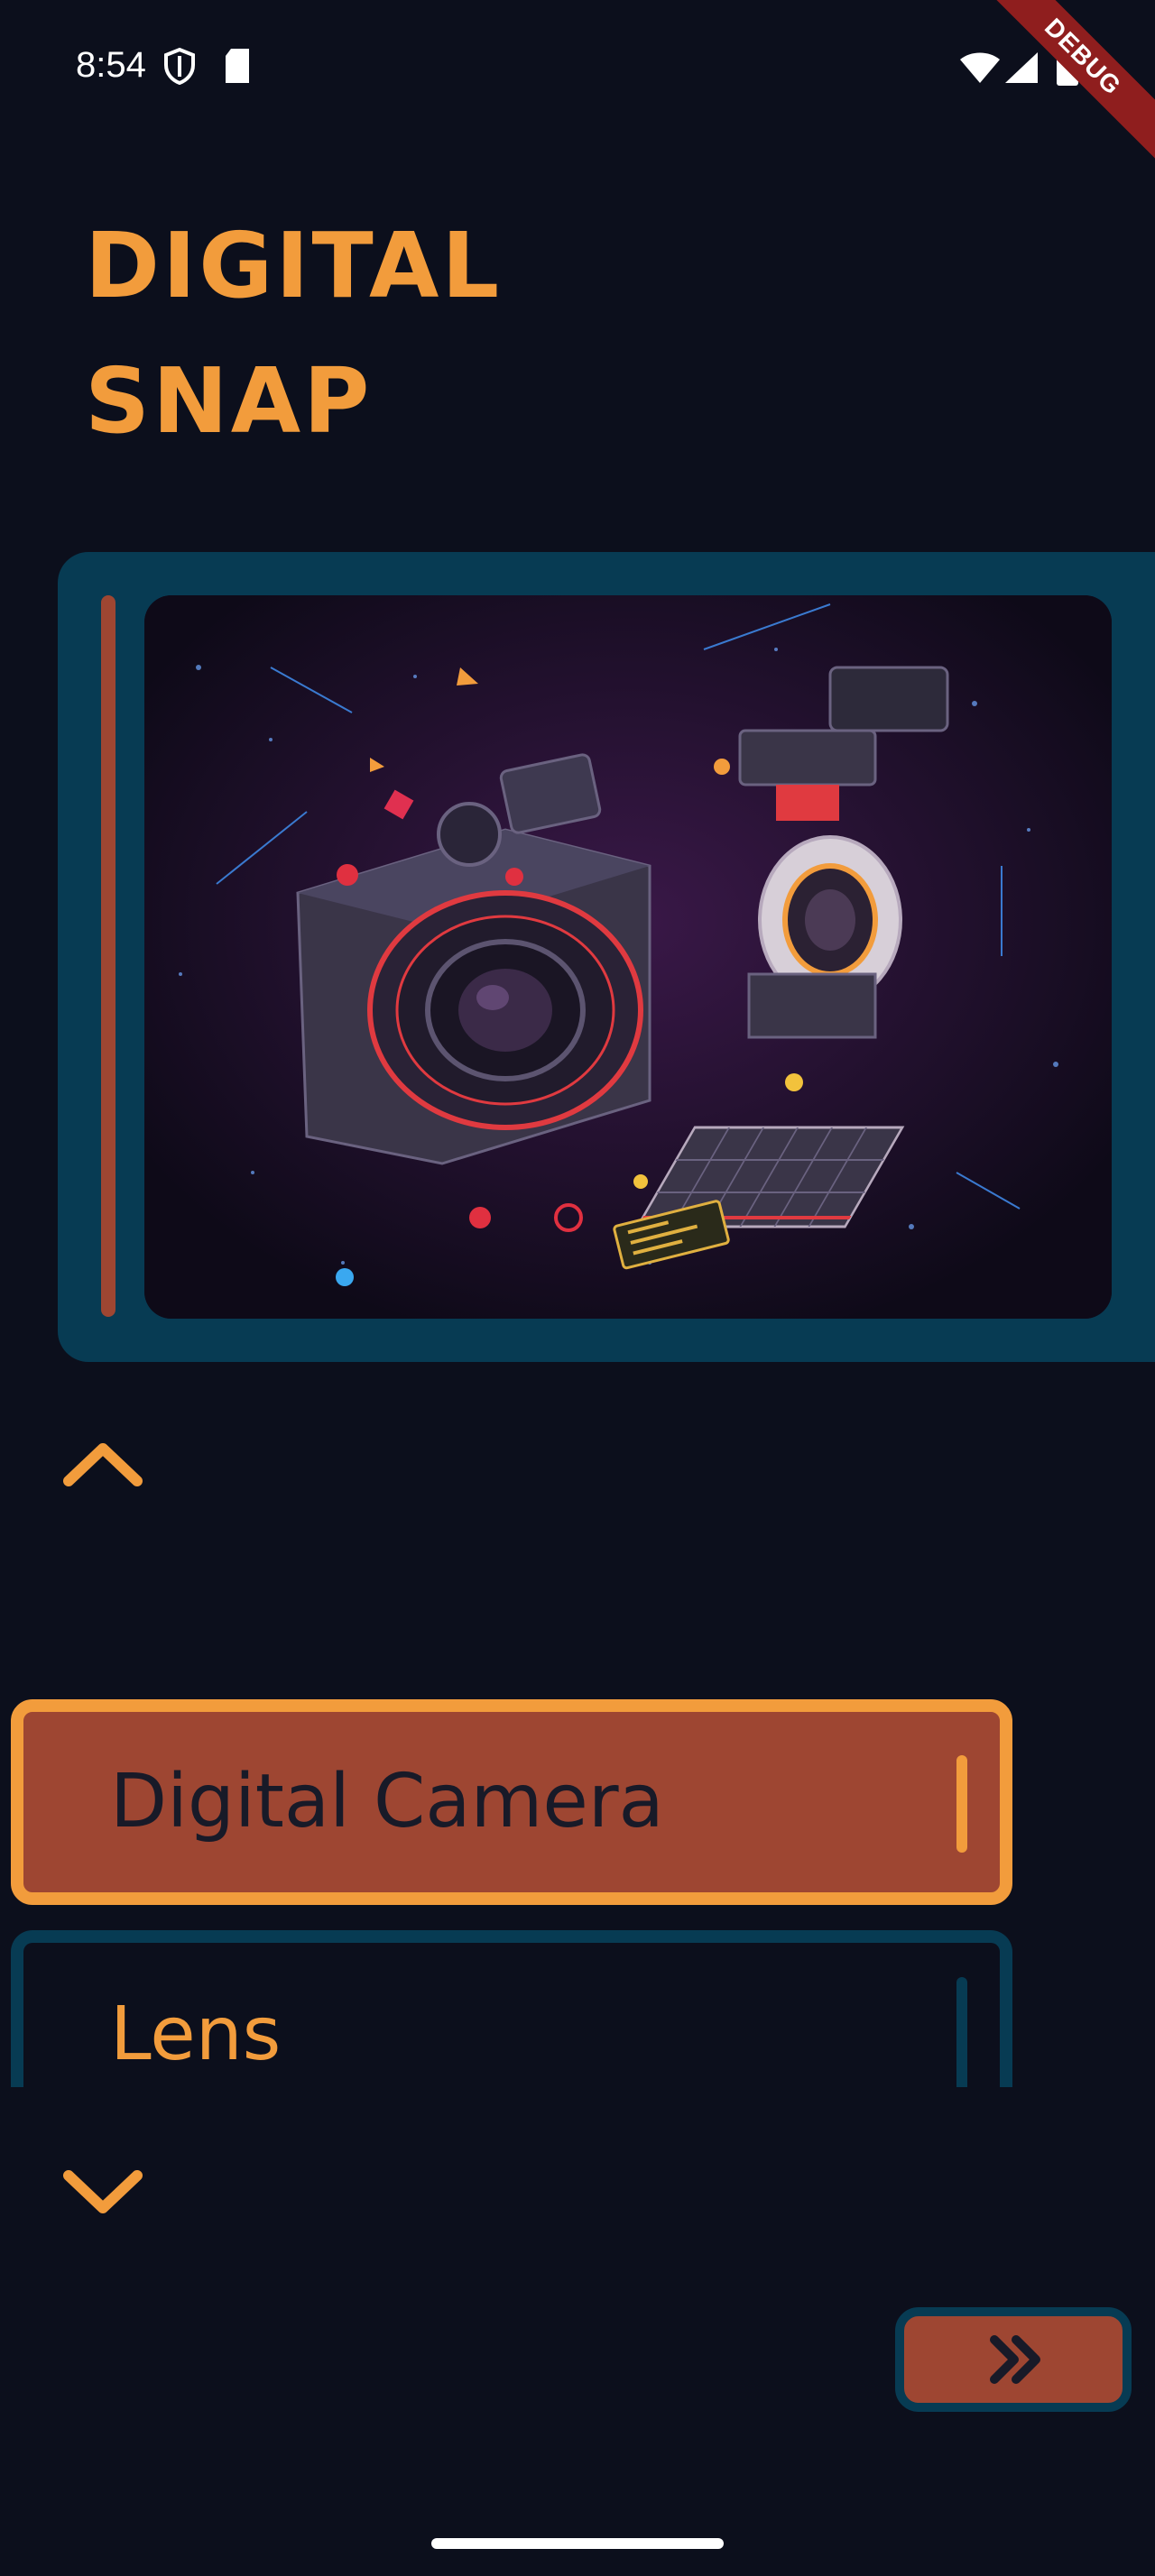  Describe the element at coordinates (238, 68) in the screenshot. I see `sd-card-icon` at that location.